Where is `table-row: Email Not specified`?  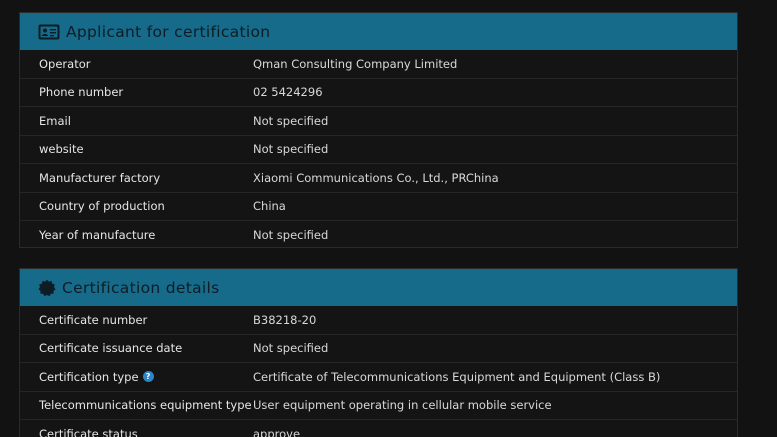 table-row: Email Not specified is located at coordinates (378, 121).